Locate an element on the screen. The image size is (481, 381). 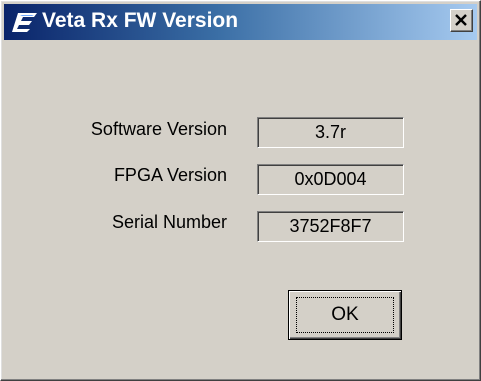
close-button is located at coordinates (461, 20).